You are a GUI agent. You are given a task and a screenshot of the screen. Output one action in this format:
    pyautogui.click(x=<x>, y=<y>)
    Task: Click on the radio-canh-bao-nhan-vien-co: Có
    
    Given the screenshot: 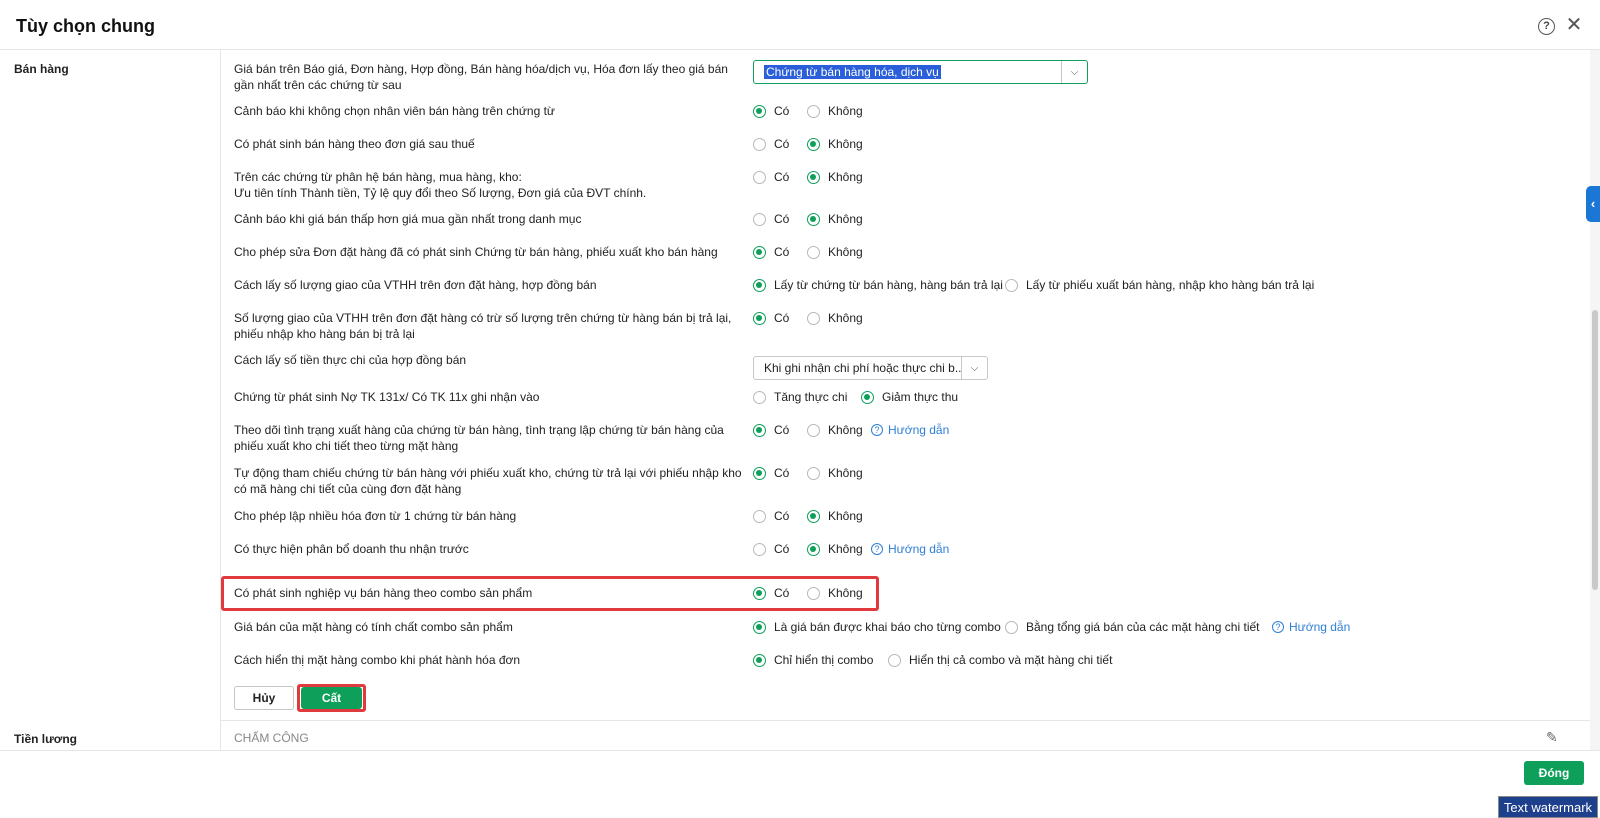 What is the action you would take?
    pyautogui.click(x=771, y=111)
    